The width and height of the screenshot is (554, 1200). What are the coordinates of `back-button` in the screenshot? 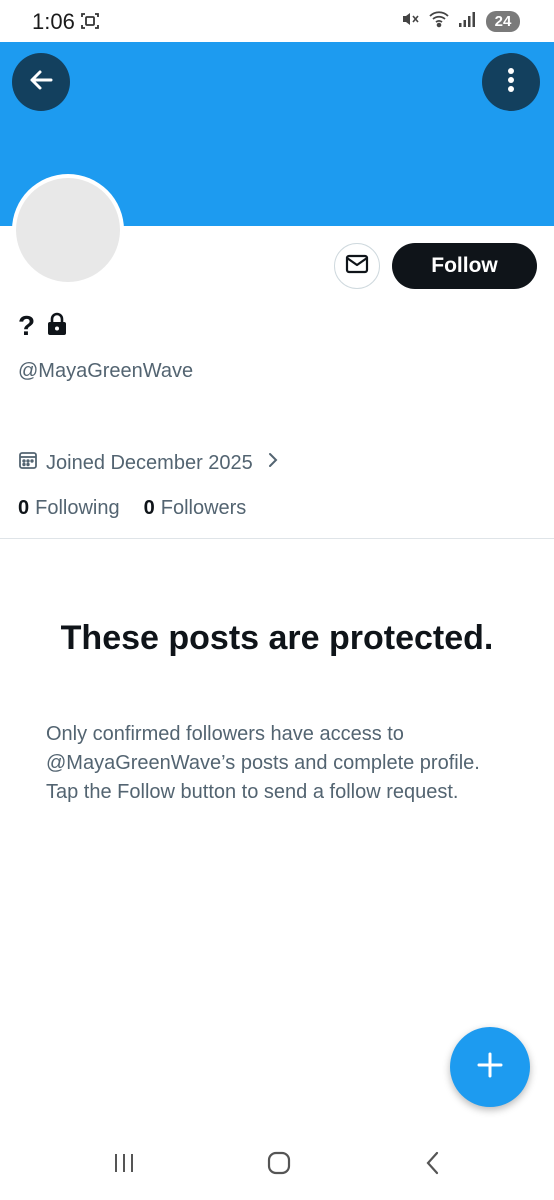 It's located at (41, 82).